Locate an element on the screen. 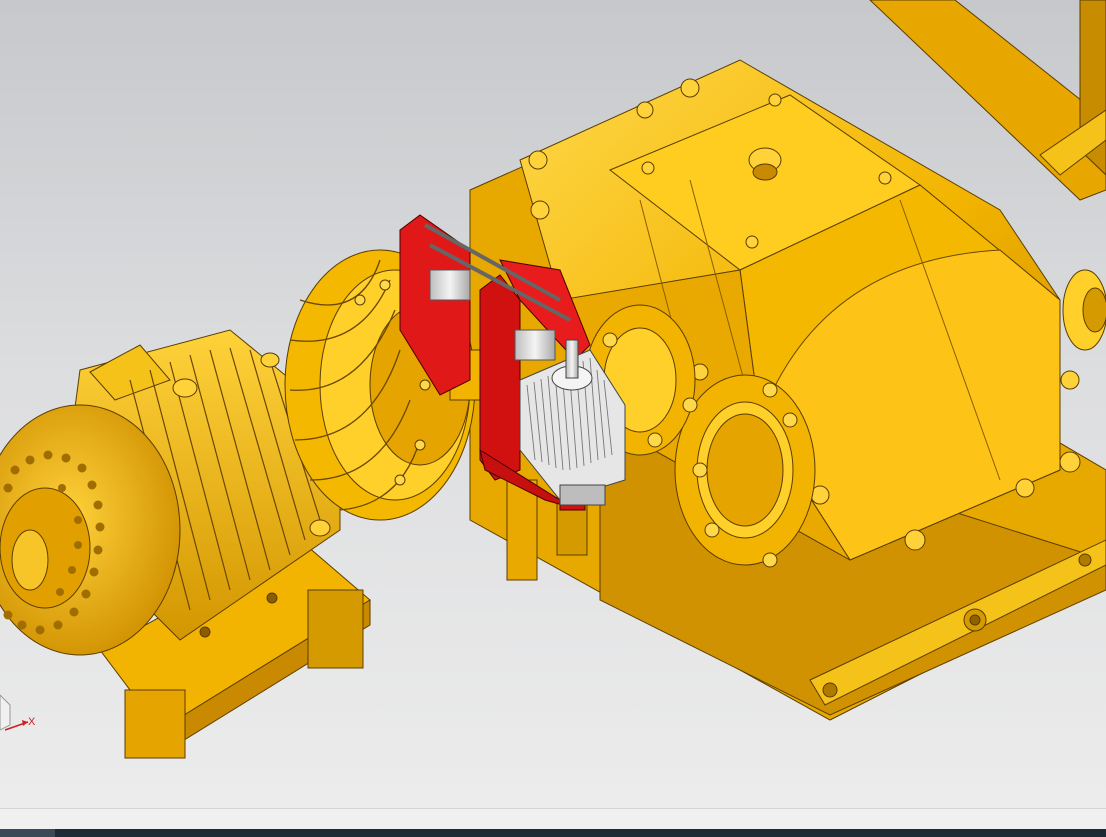  status-bar is located at coordinates (553, 819).